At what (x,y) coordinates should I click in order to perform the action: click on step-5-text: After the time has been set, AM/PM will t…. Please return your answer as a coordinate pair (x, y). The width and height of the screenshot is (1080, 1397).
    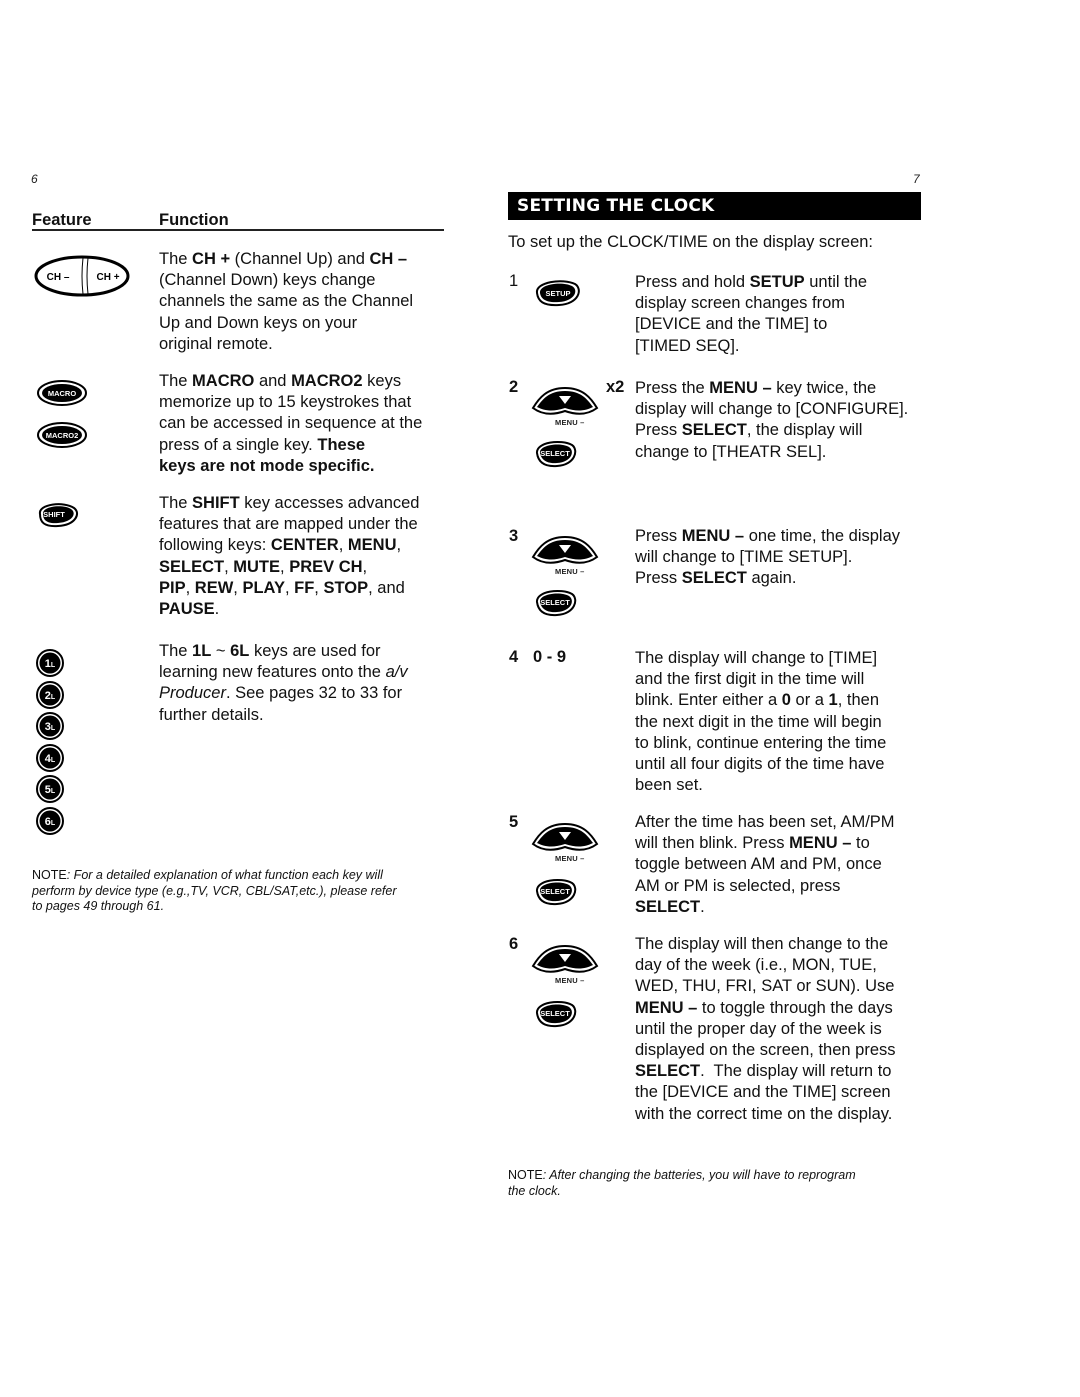
    Looking at the image, I should click on (765, 865).